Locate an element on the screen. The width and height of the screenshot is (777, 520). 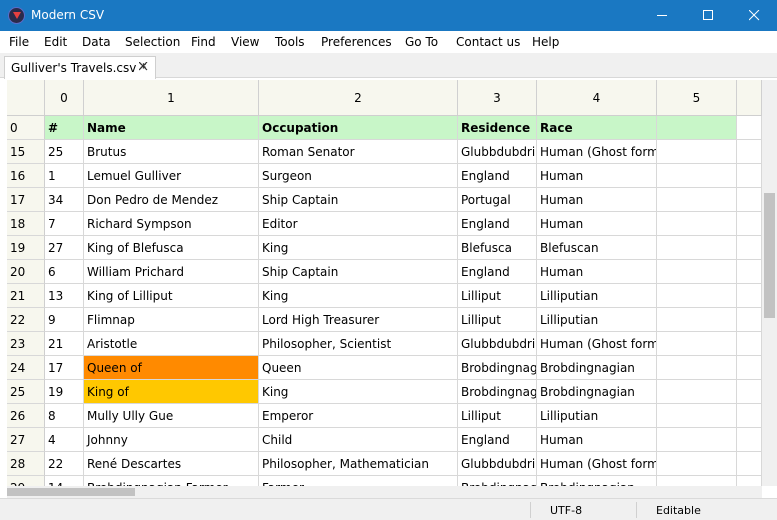
table-cell: Surgeon is located at coordinates (358, 176).